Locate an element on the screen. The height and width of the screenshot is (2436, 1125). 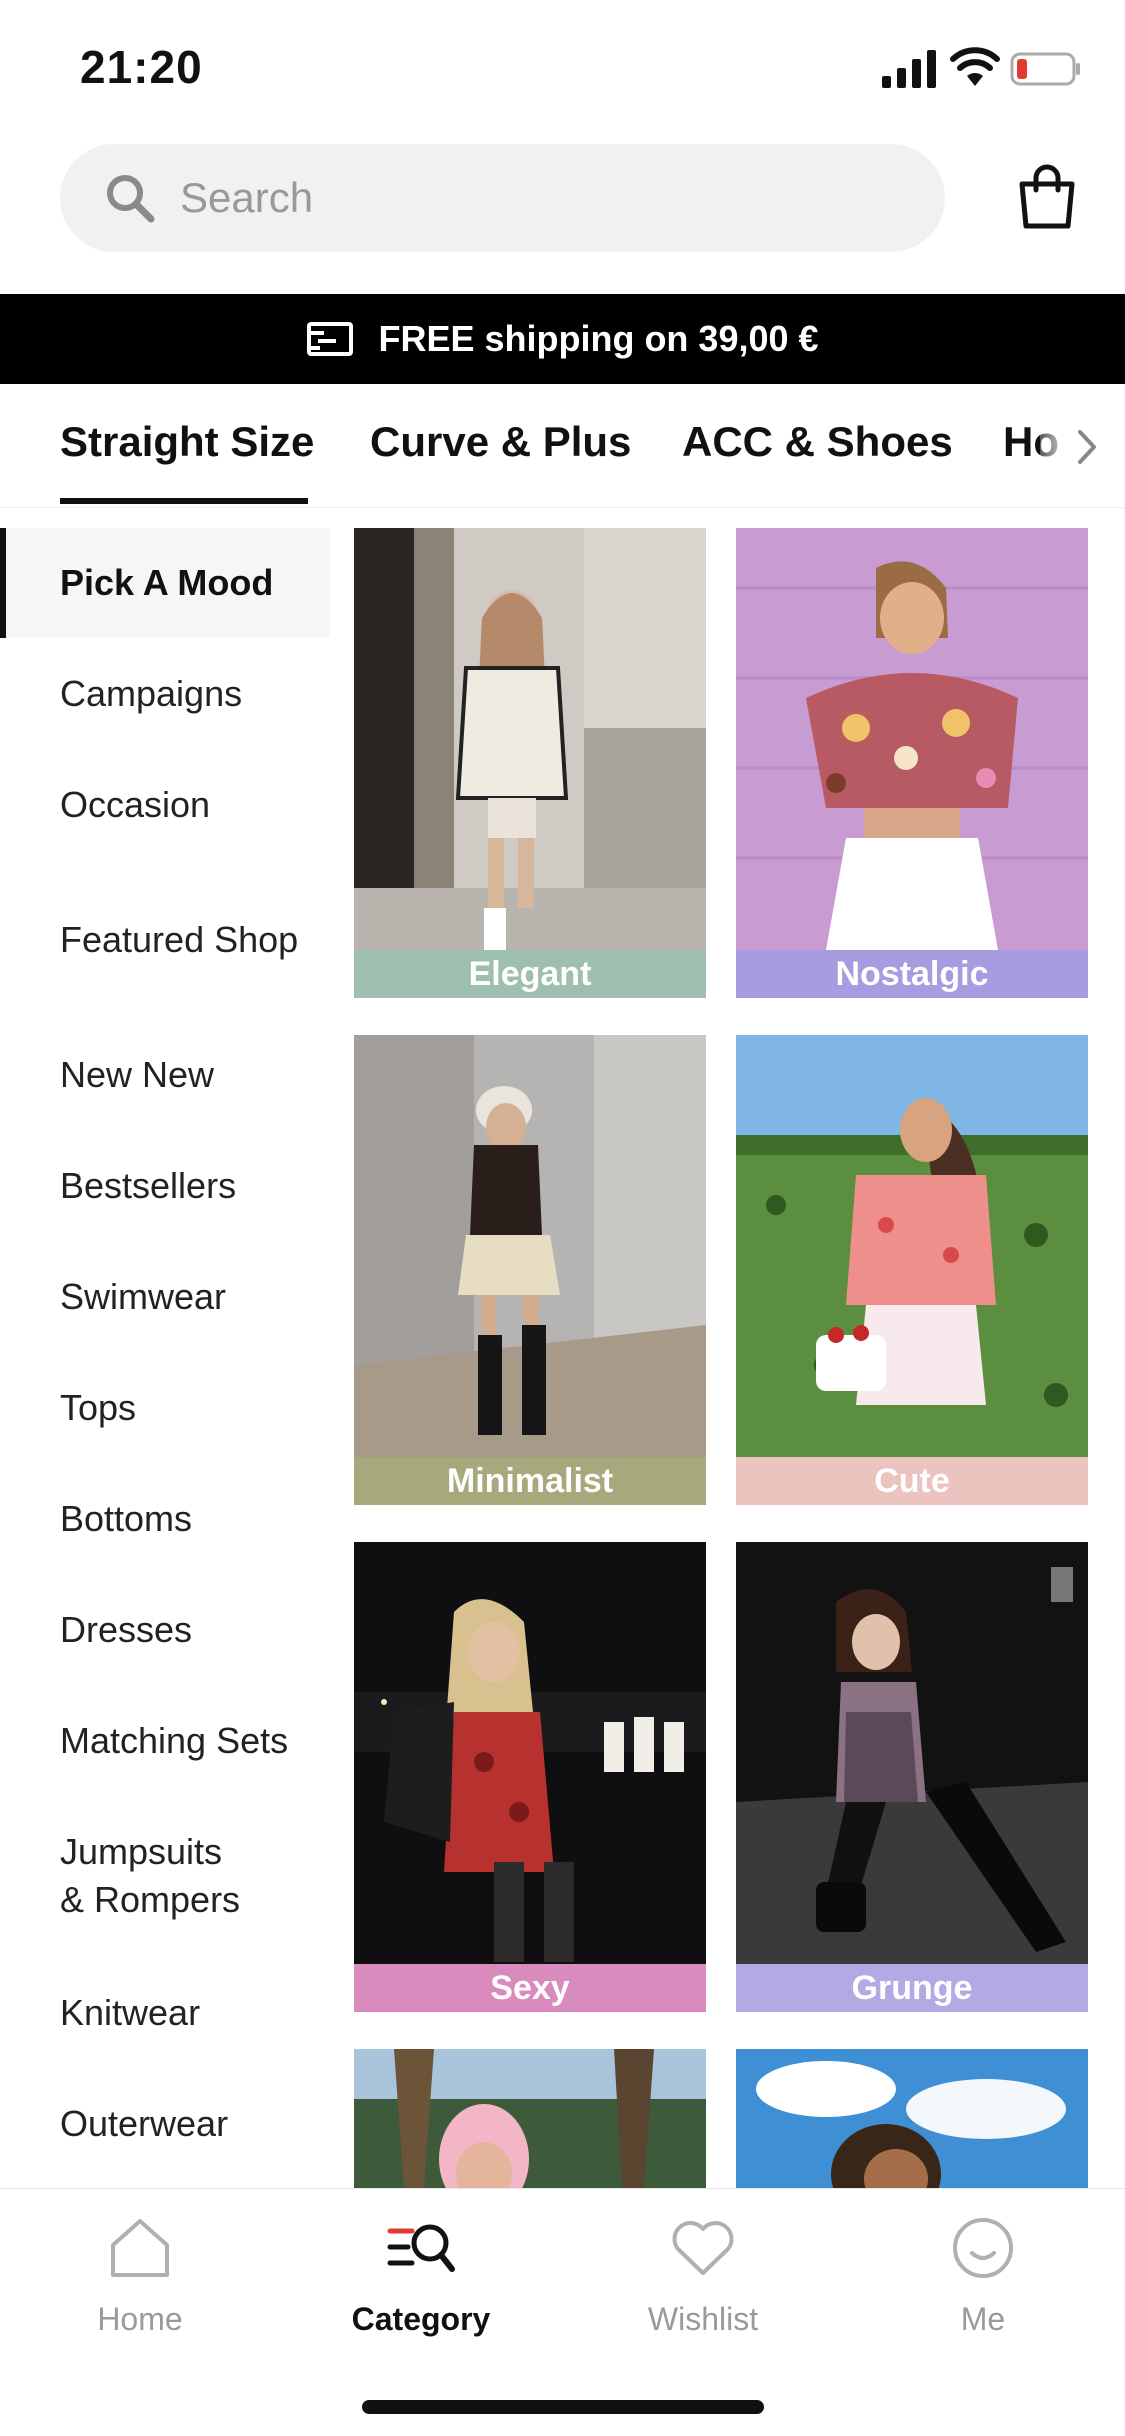
mood-tile-partial-right is located at coordinates (912, 2118).